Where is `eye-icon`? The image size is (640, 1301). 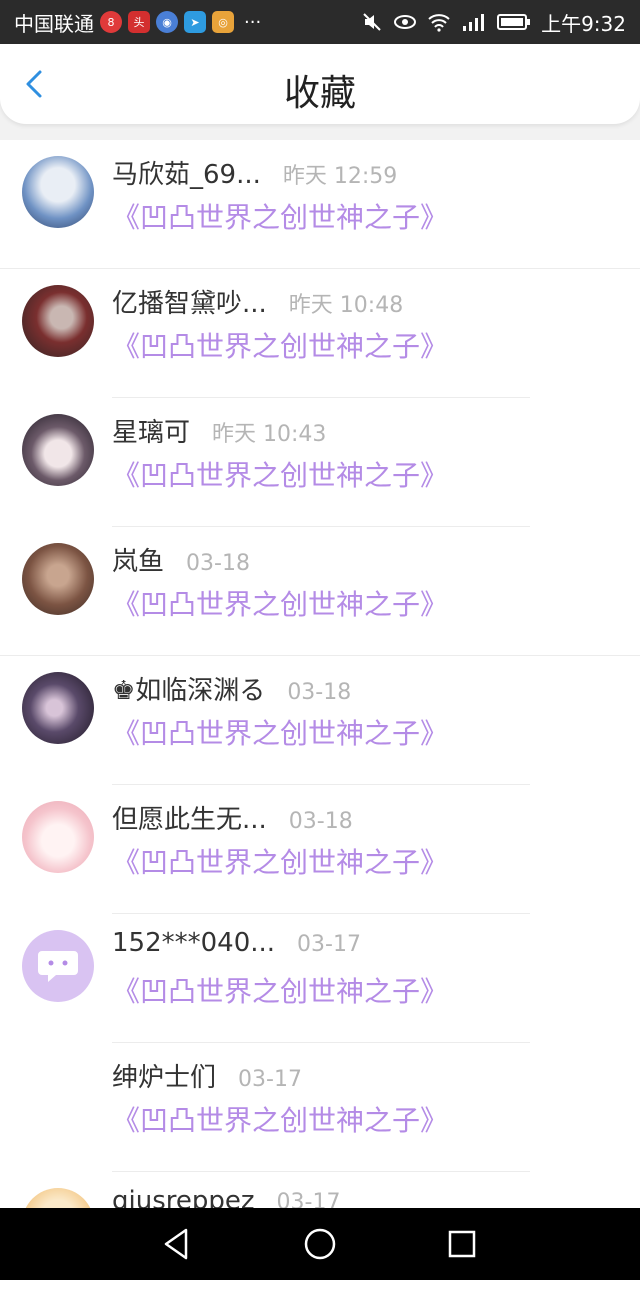 eye-icon is located at coordinates (405, 22).